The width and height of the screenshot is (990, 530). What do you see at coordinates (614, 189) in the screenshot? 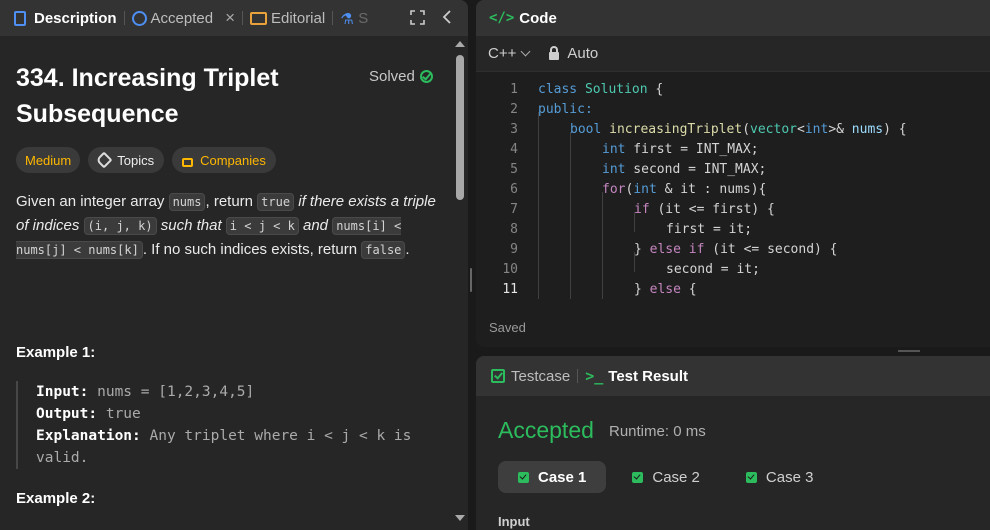
I see `code-token: for` at bounding box center [614, 189].